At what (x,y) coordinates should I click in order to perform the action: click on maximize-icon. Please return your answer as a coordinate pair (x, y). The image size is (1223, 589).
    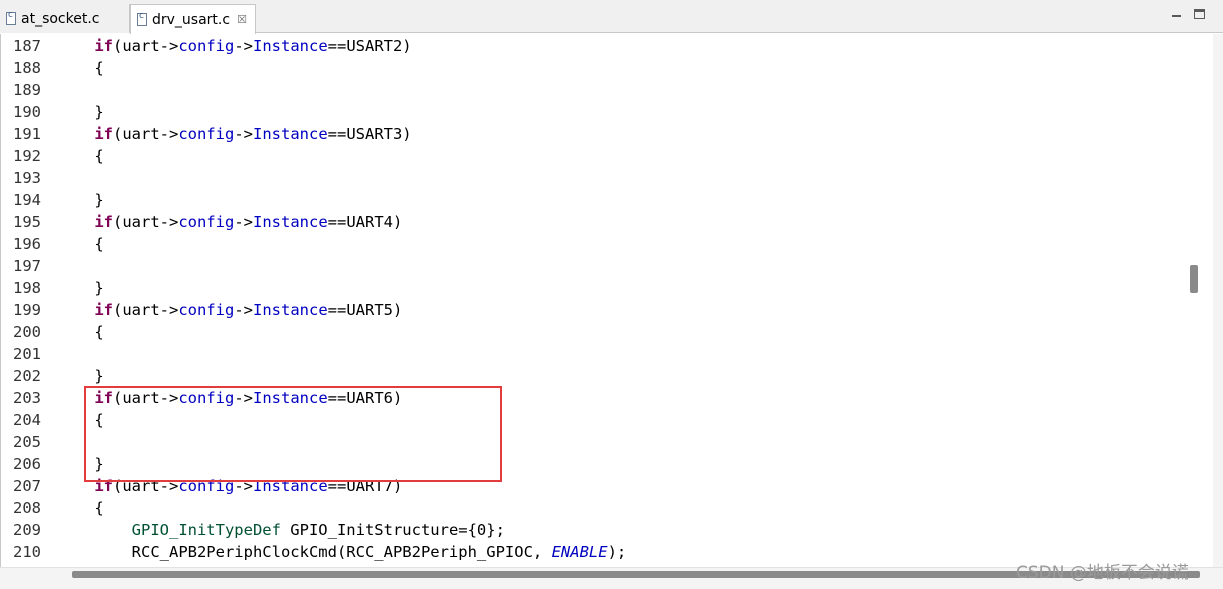
    Looking at the image, I should click on (1199, 14).